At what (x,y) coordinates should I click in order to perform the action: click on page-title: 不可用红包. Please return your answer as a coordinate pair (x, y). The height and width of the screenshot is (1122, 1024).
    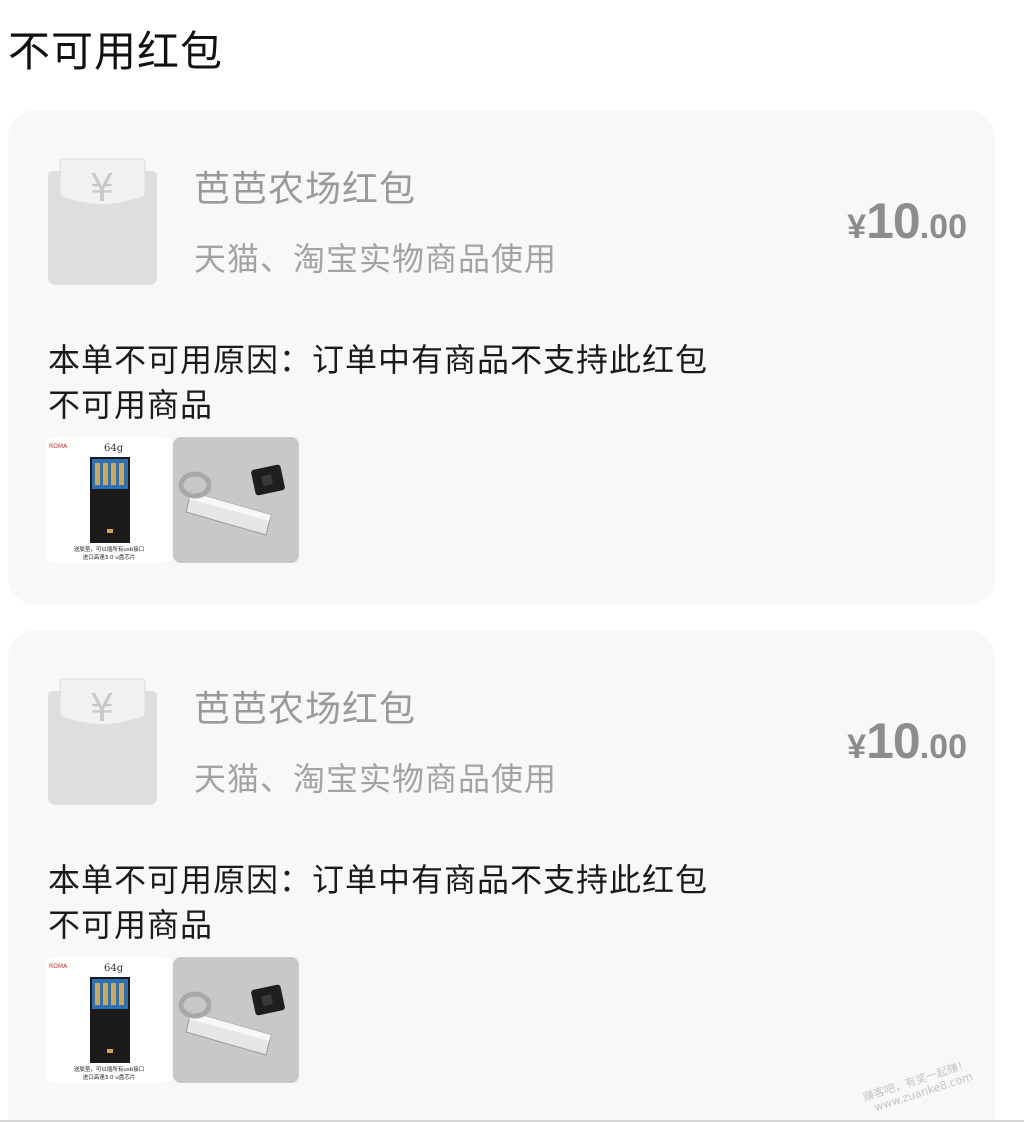
    Looking at the image, I should click on (116, 51).